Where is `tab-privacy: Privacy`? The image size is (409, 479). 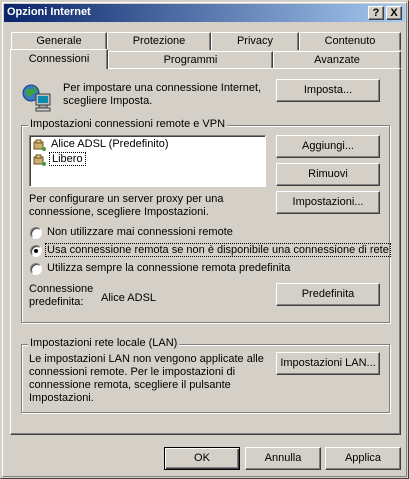 tab-privacy: Privacy is located at coordinates (255, 41).